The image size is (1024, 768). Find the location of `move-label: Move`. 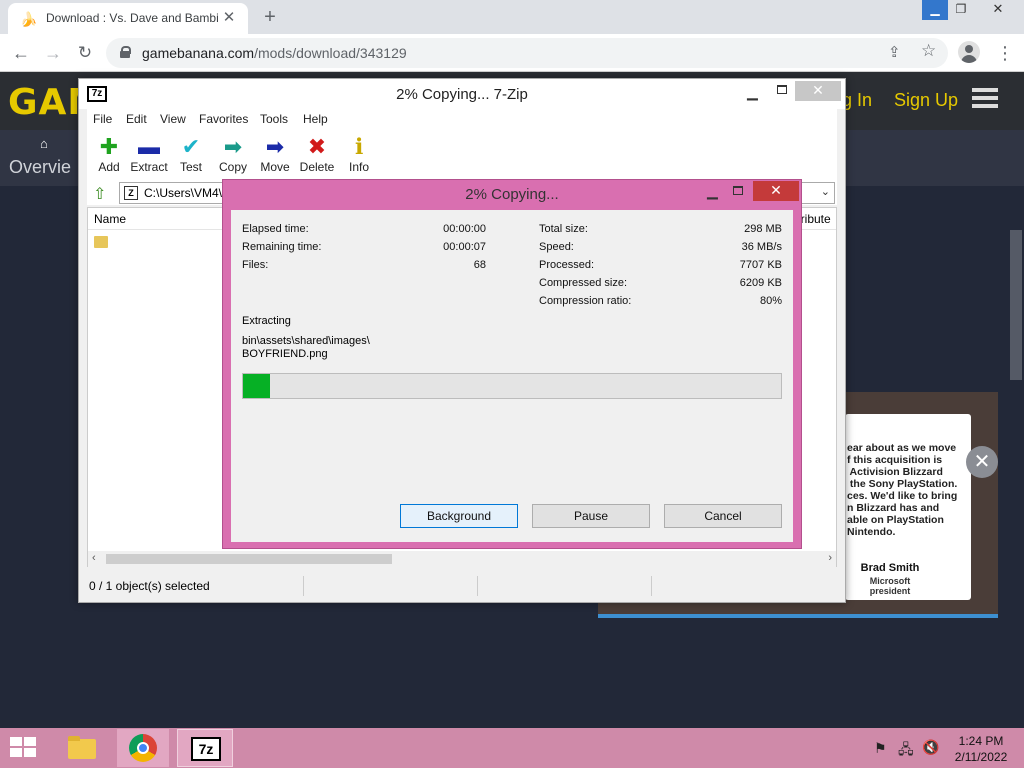

move-label: Move is located at coordinates (275, 167).